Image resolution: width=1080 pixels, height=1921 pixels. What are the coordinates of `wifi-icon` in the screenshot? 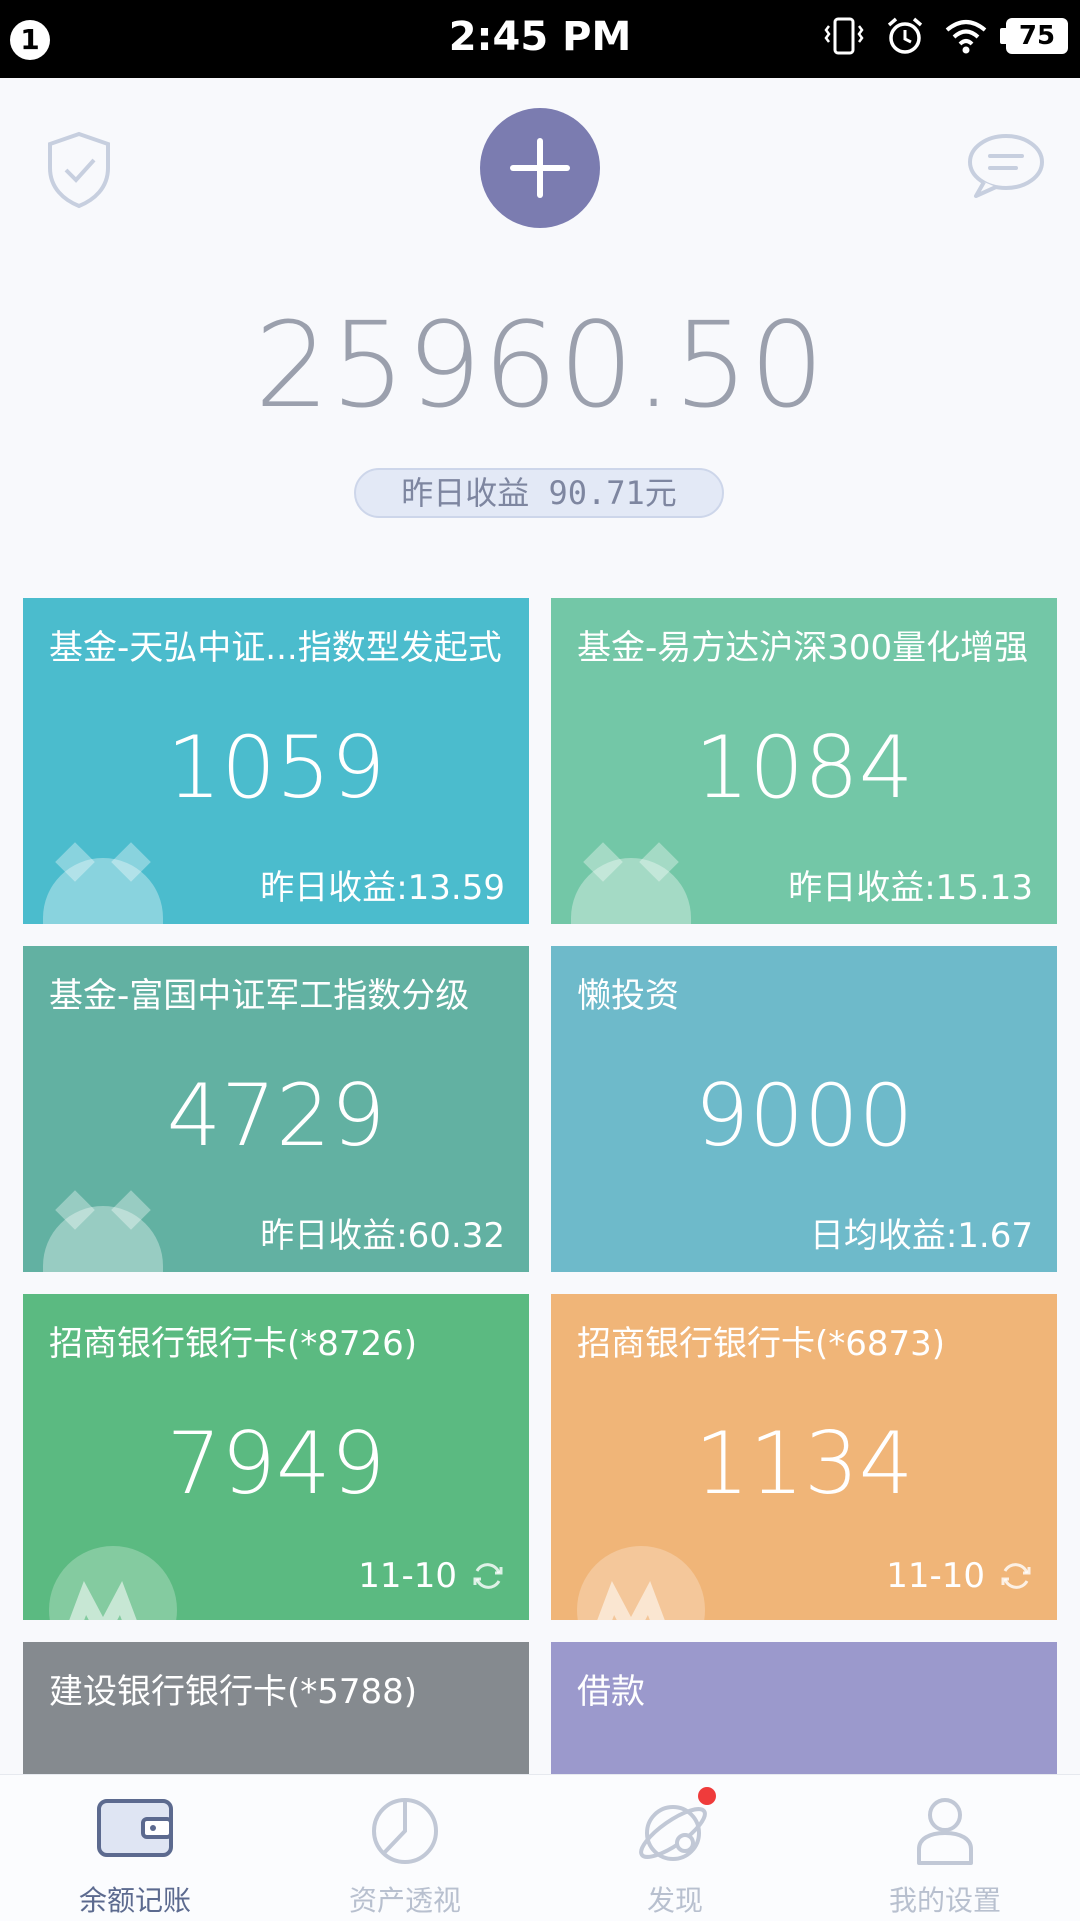 It's located at (966, 37).